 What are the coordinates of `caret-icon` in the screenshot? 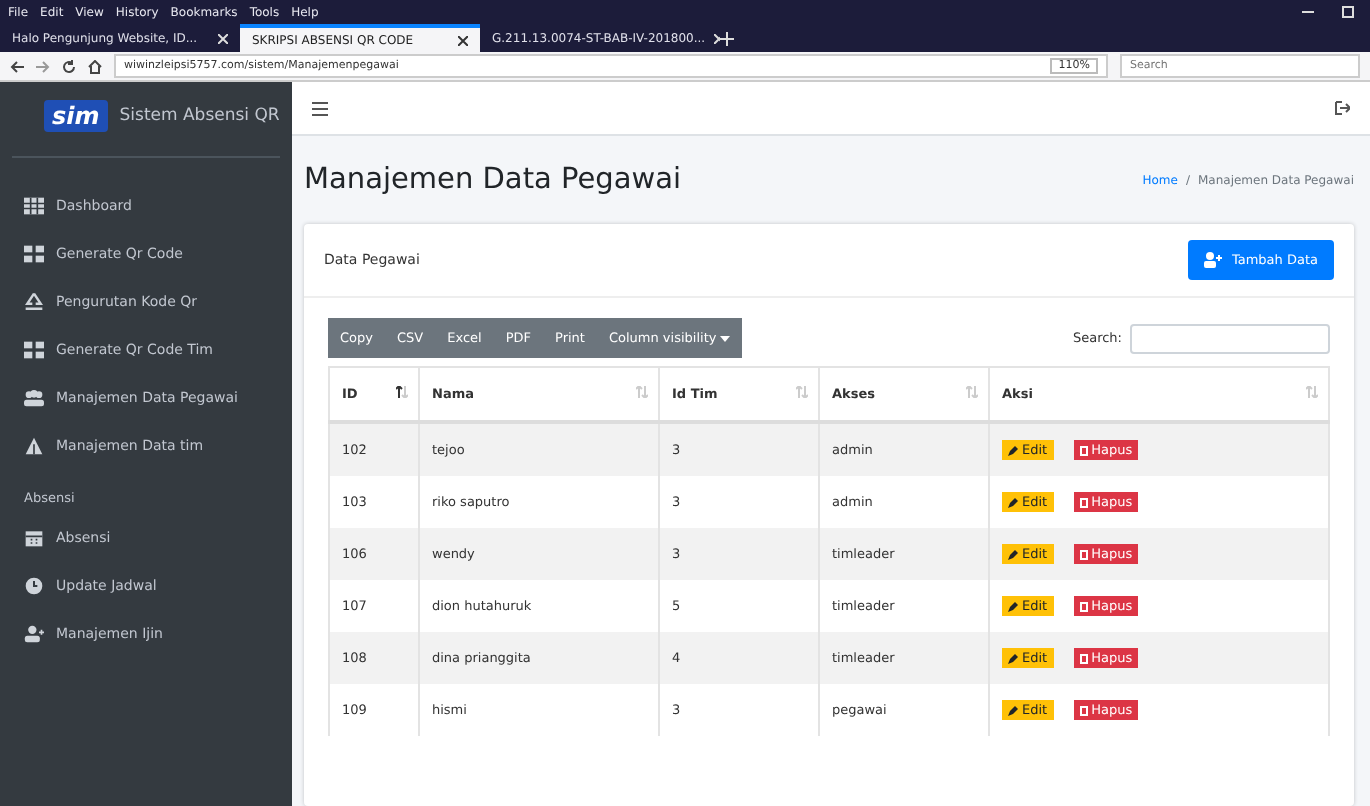 It's located at (725, 339).